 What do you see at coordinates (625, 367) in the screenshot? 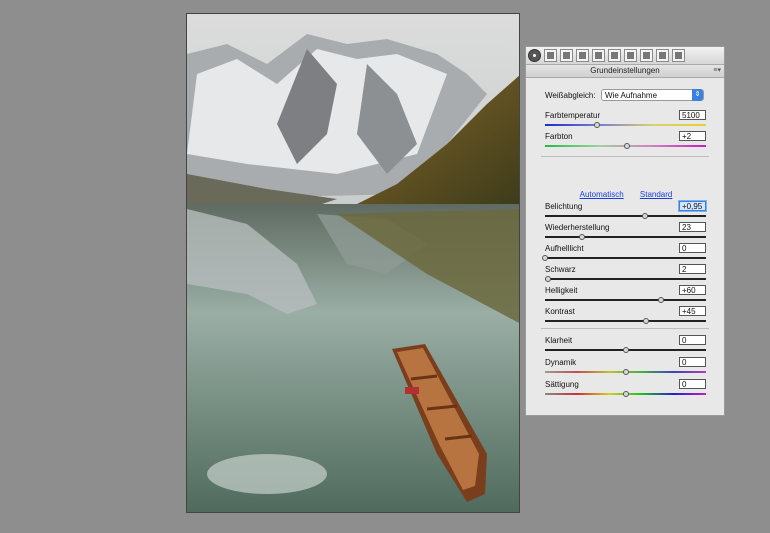
I see `slider-dynamik: Dynamik 0` at bounding box center [625, 367].